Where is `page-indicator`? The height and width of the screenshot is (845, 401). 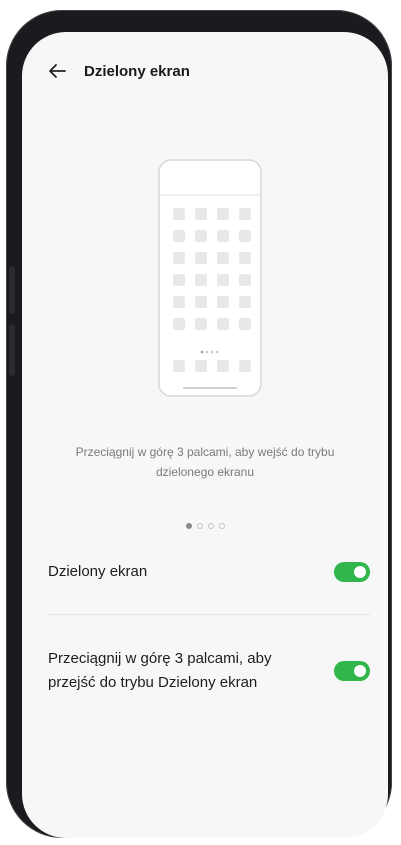
page-indicator is located at coordinates (205, 526).